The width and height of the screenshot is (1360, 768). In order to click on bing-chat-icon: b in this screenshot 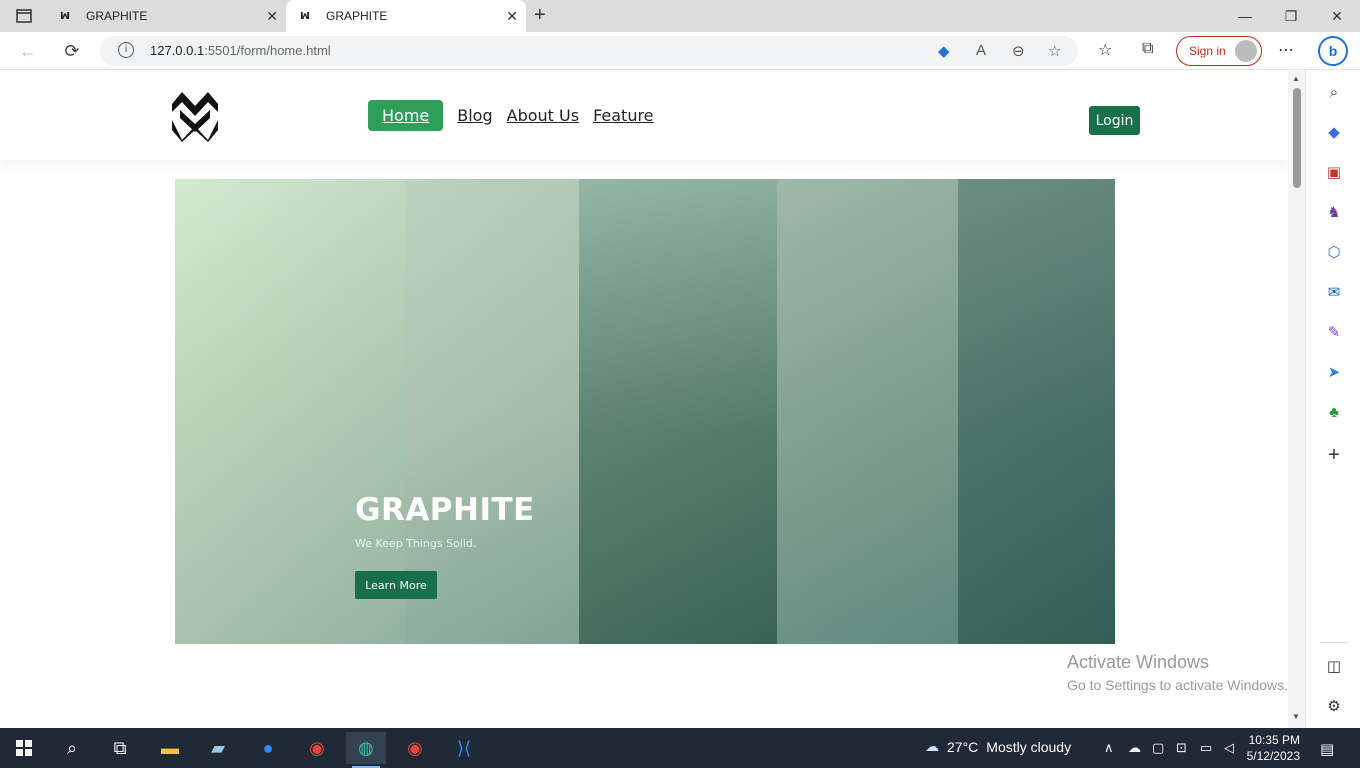, I will do `click(1333, 51)`.